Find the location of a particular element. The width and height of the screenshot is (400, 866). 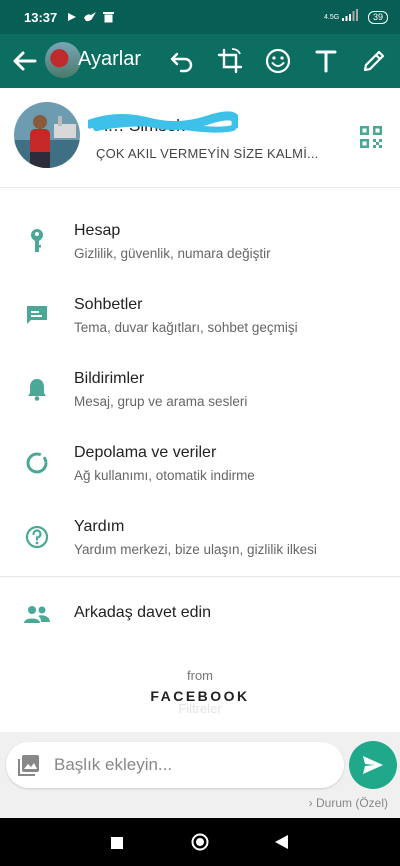

avatar-thumbnail is located at coordinates (63, 60).